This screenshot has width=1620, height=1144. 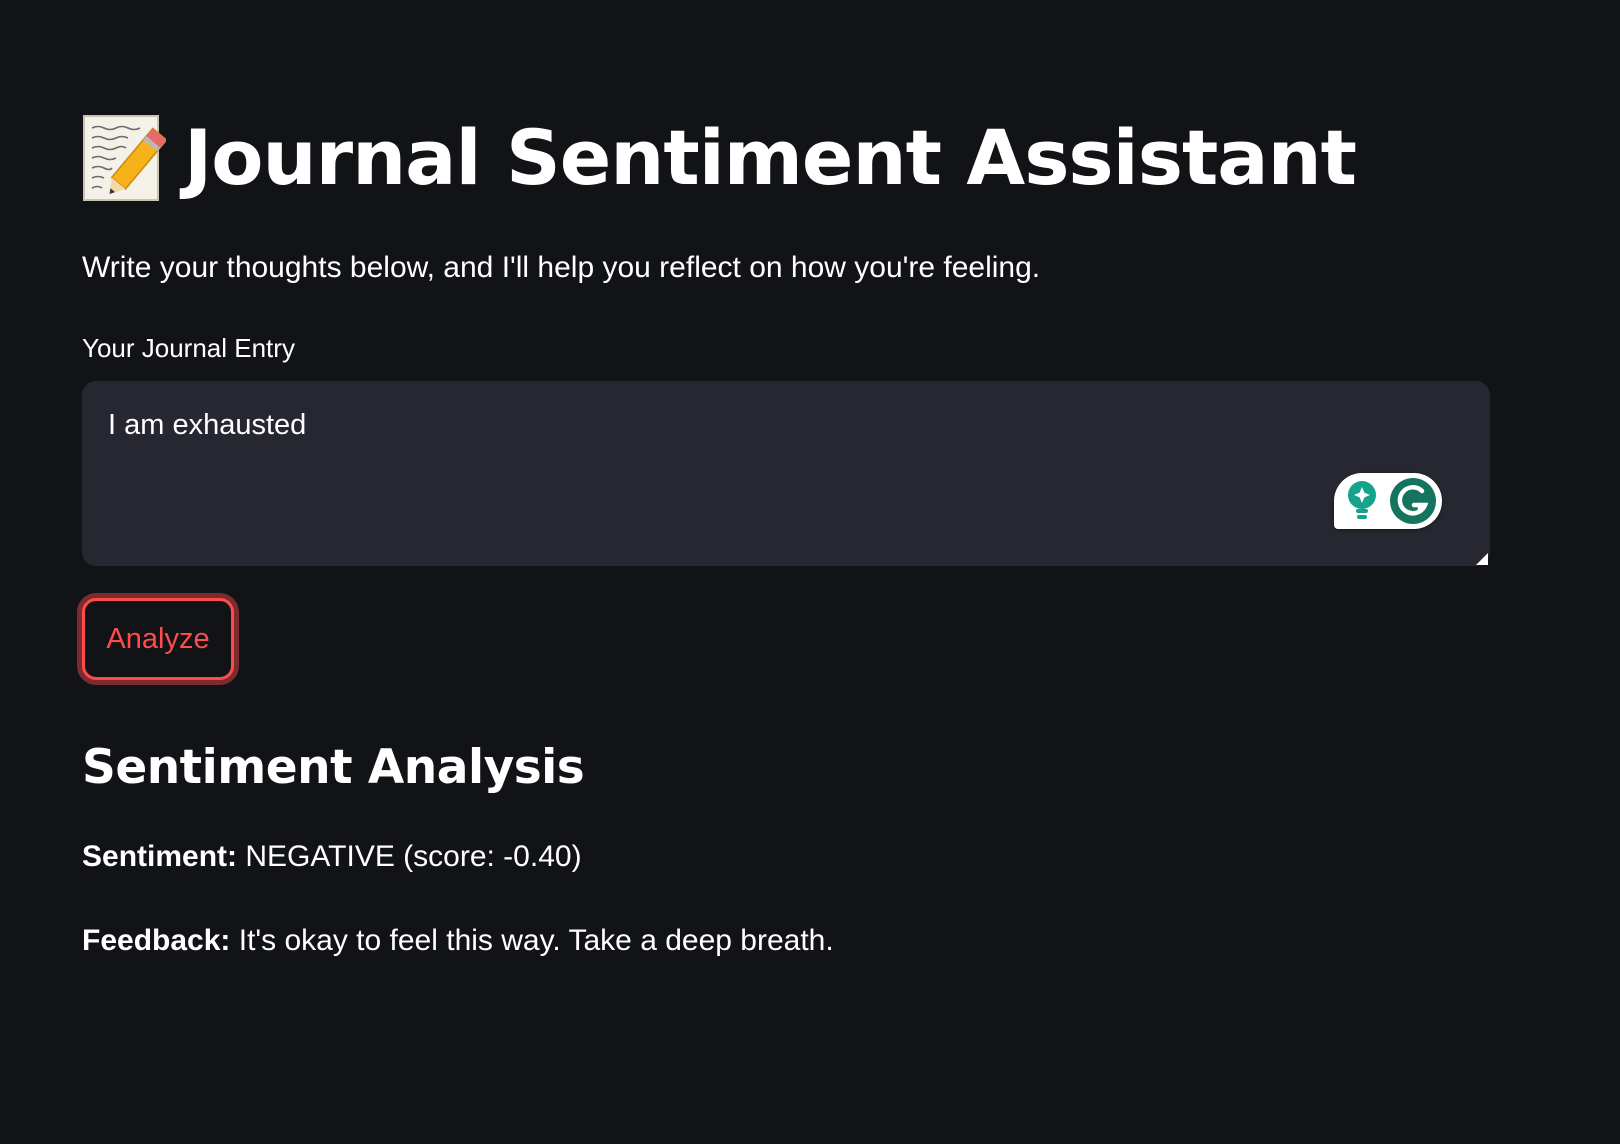 What do you see at coordinates (160, 856) in the screenshot?
I see `sentiment-label: Sentiment:` at bounding box center [160, 856].